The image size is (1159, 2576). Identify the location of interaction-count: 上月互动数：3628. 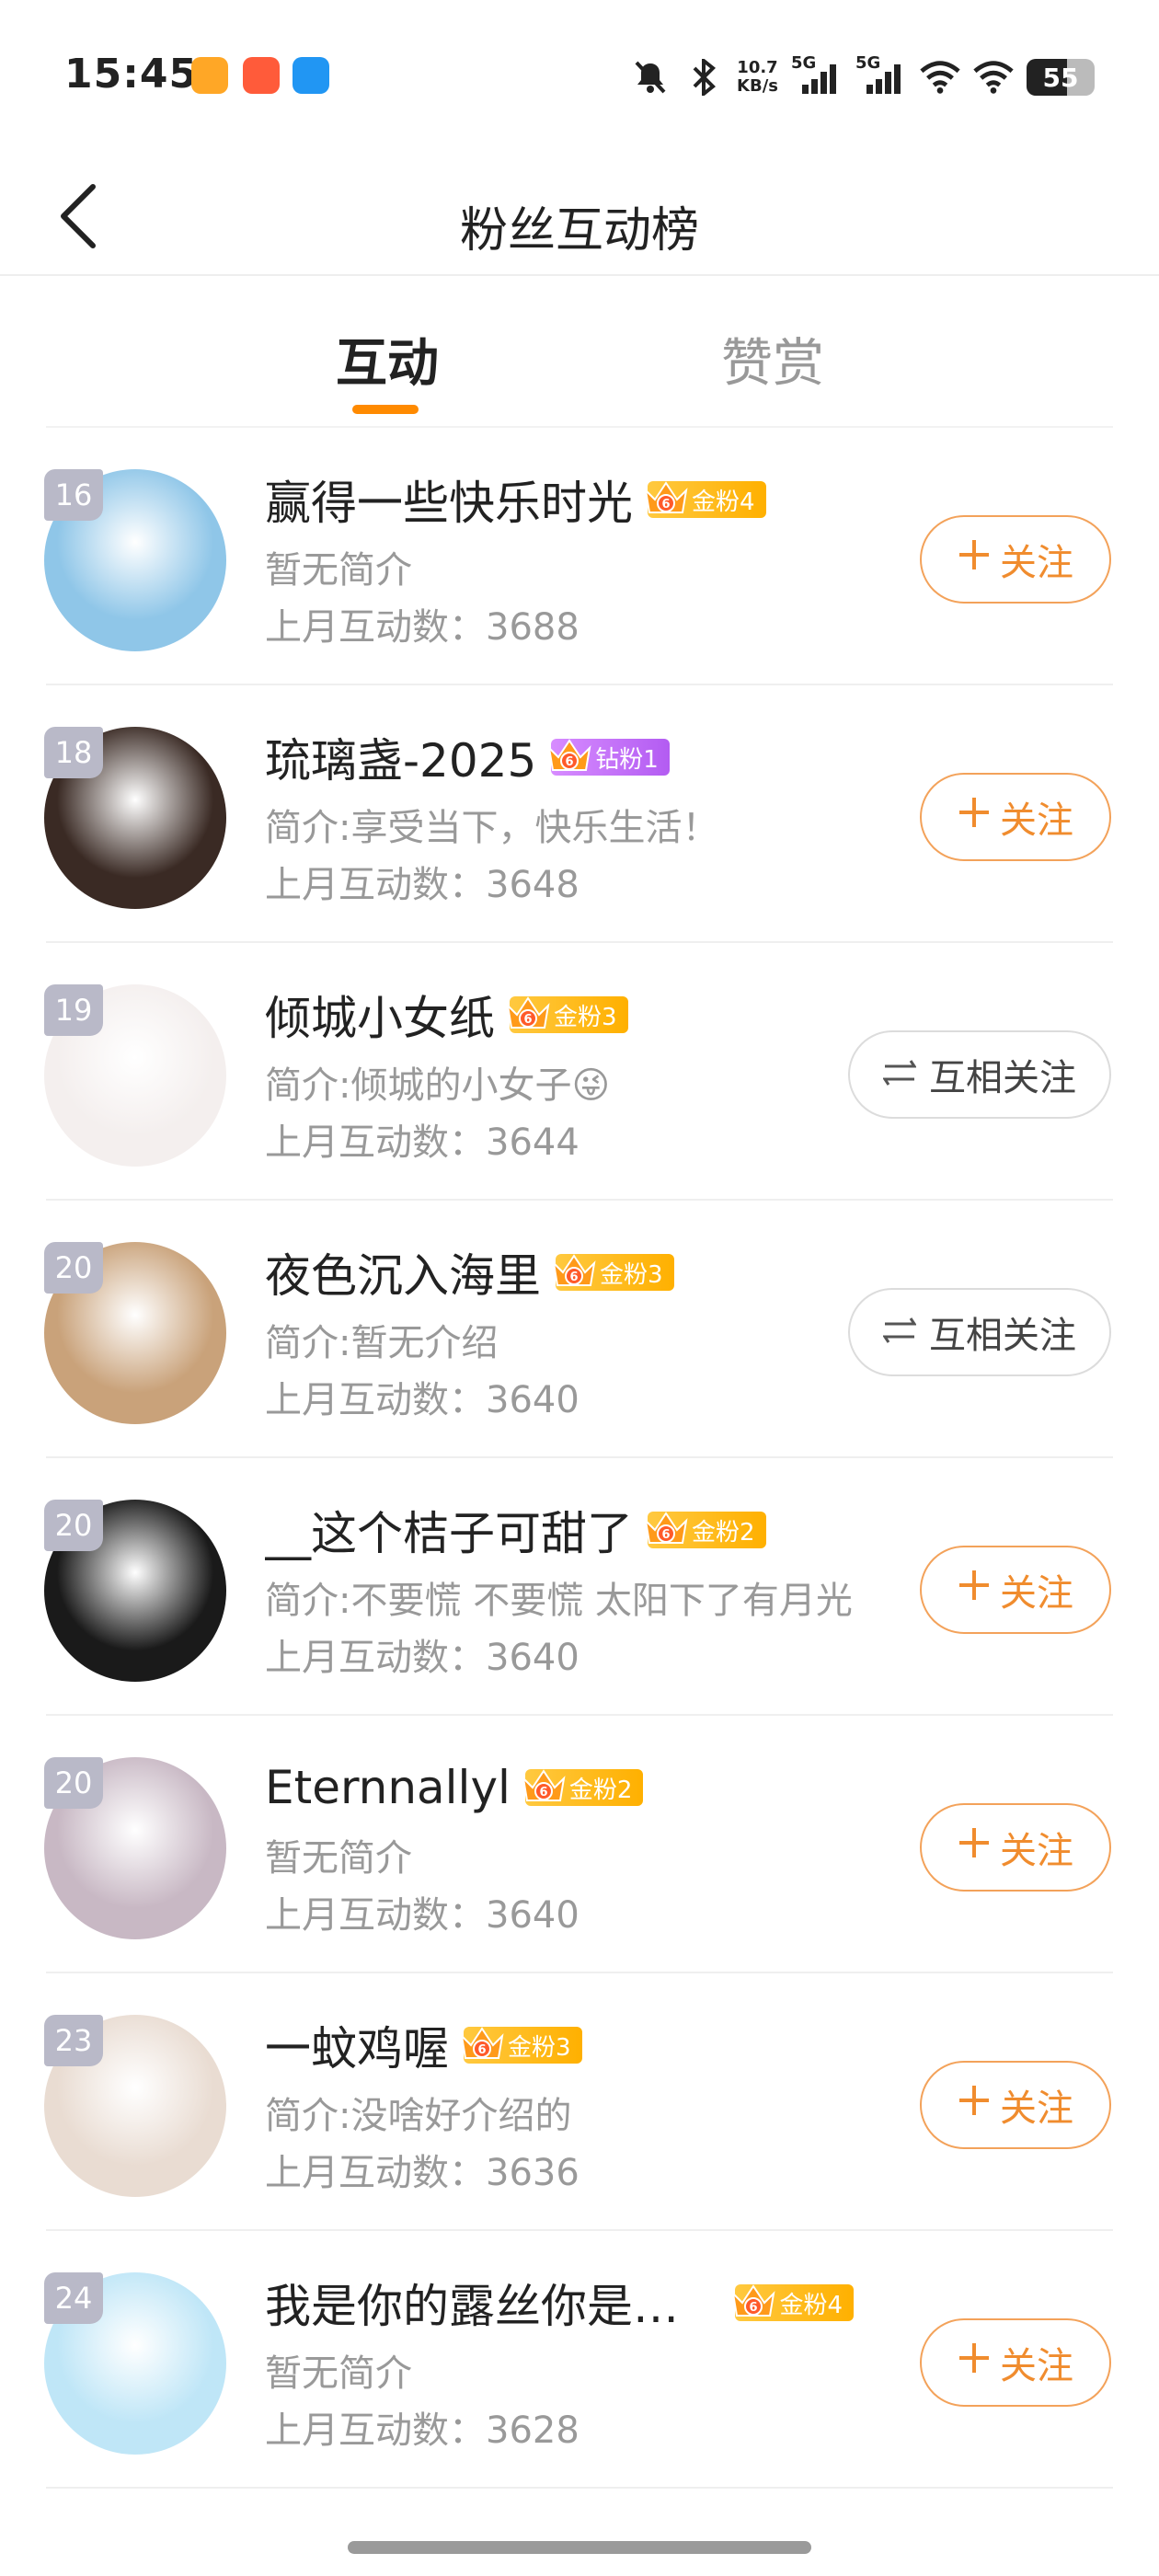
(422, 2430).